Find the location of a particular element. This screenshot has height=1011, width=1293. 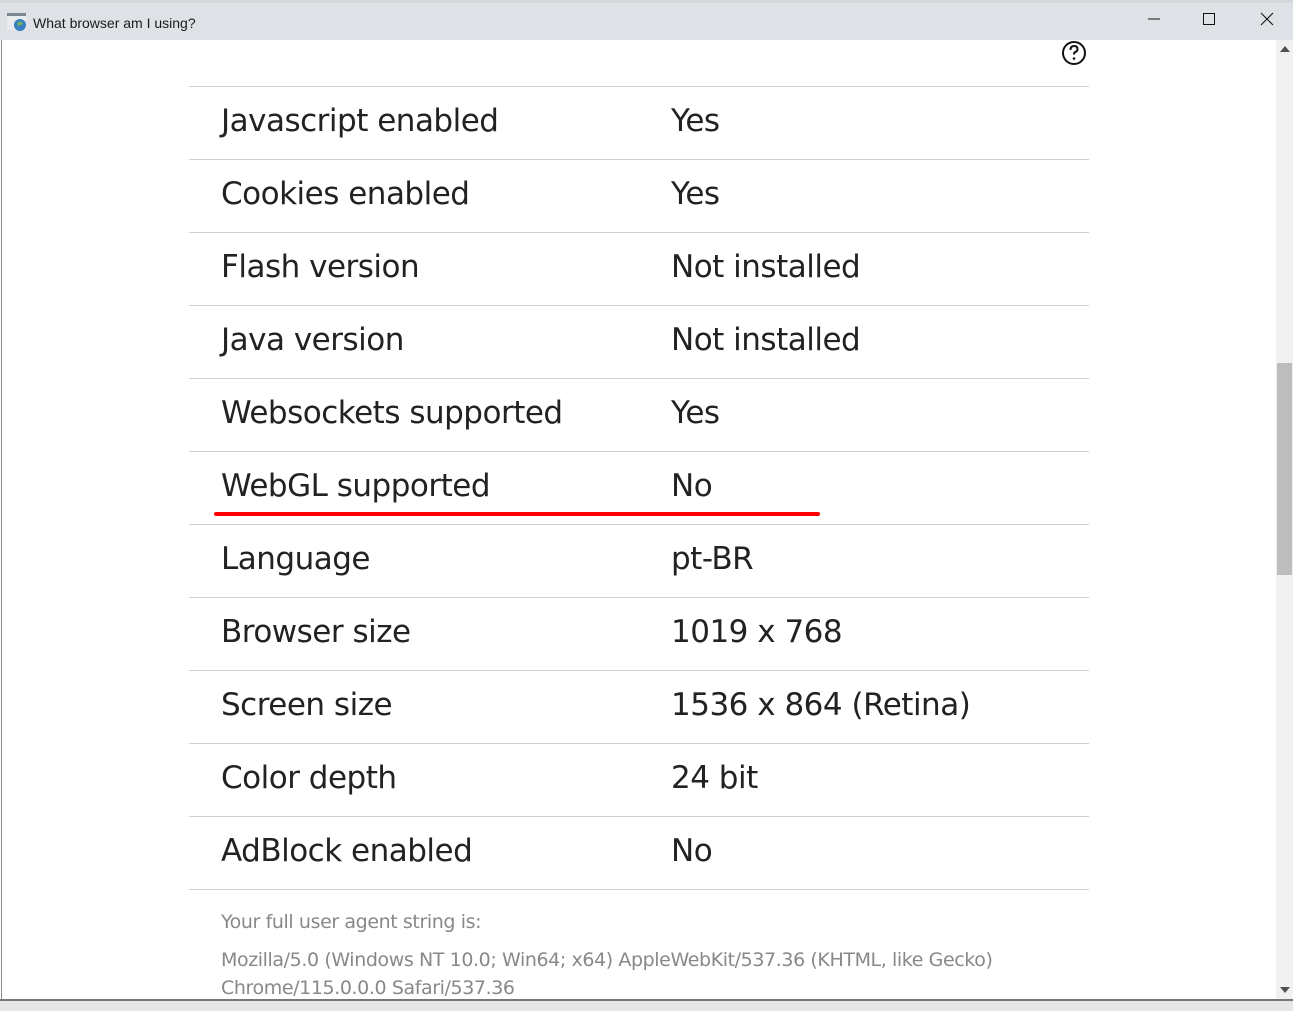

maximize-icon is located at coordinates (1209, 21).